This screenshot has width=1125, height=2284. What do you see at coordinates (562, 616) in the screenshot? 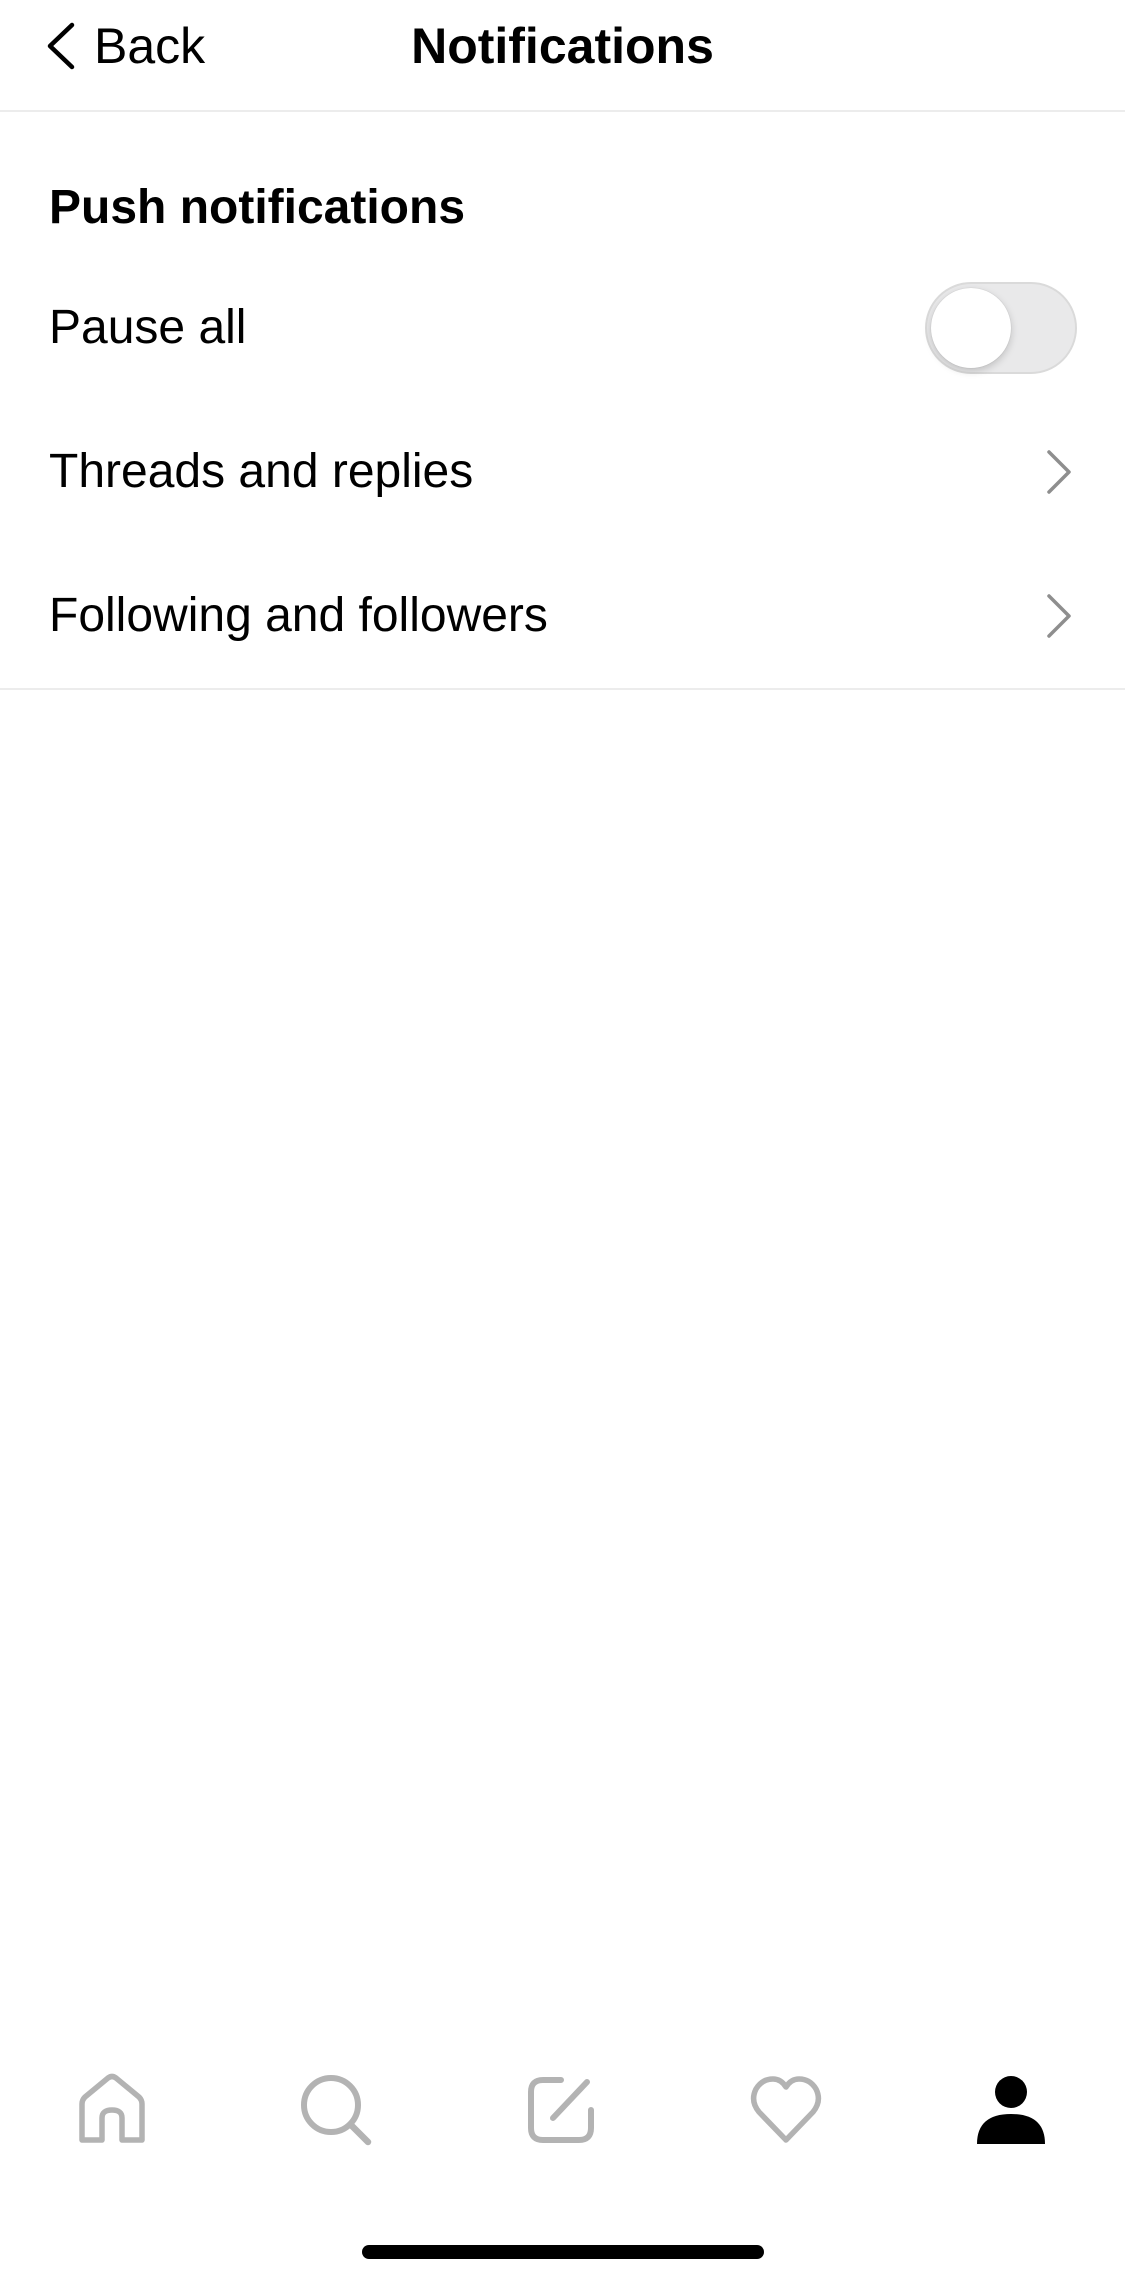
I see `setting-row-following-and-followers: Following and followers` at bounding box center [562, 616].